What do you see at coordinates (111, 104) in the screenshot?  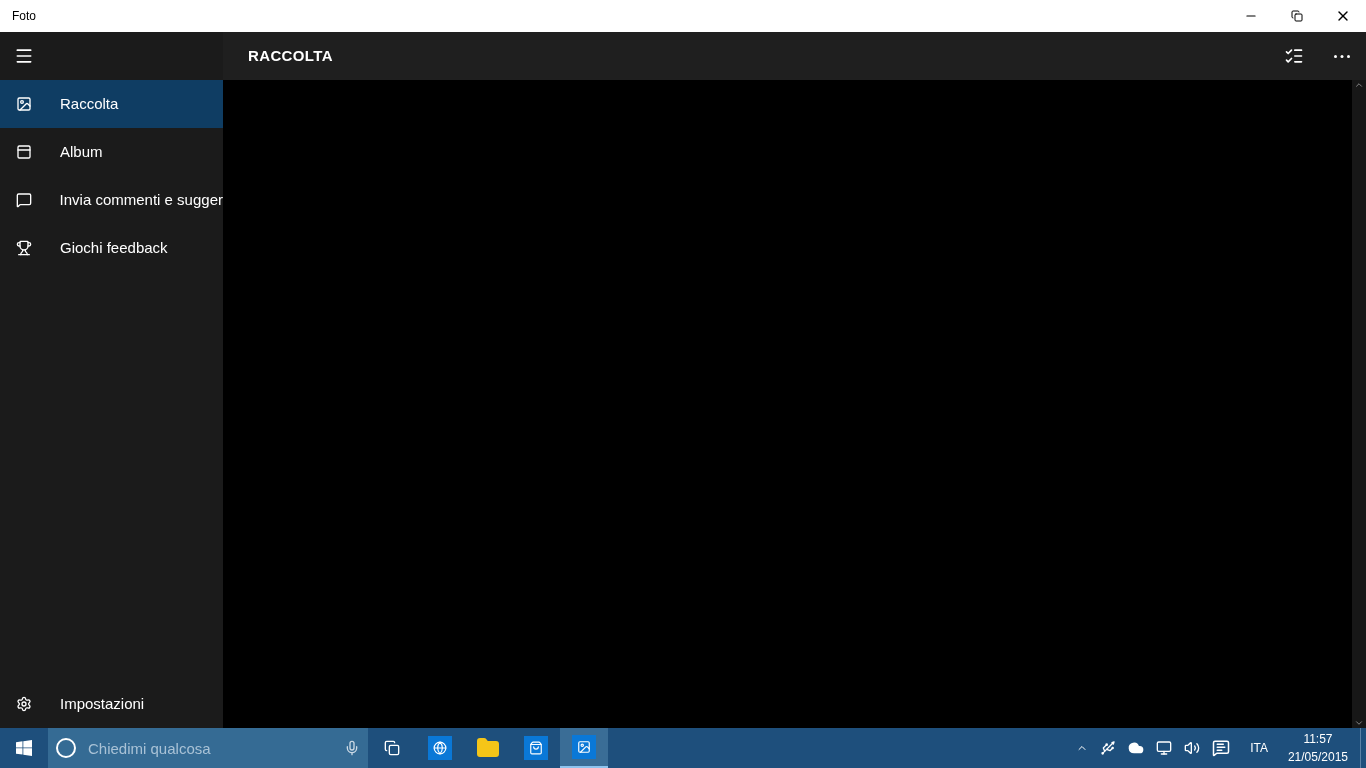 I see `nav-item: Raccolta` at bounding box center [111, 104].